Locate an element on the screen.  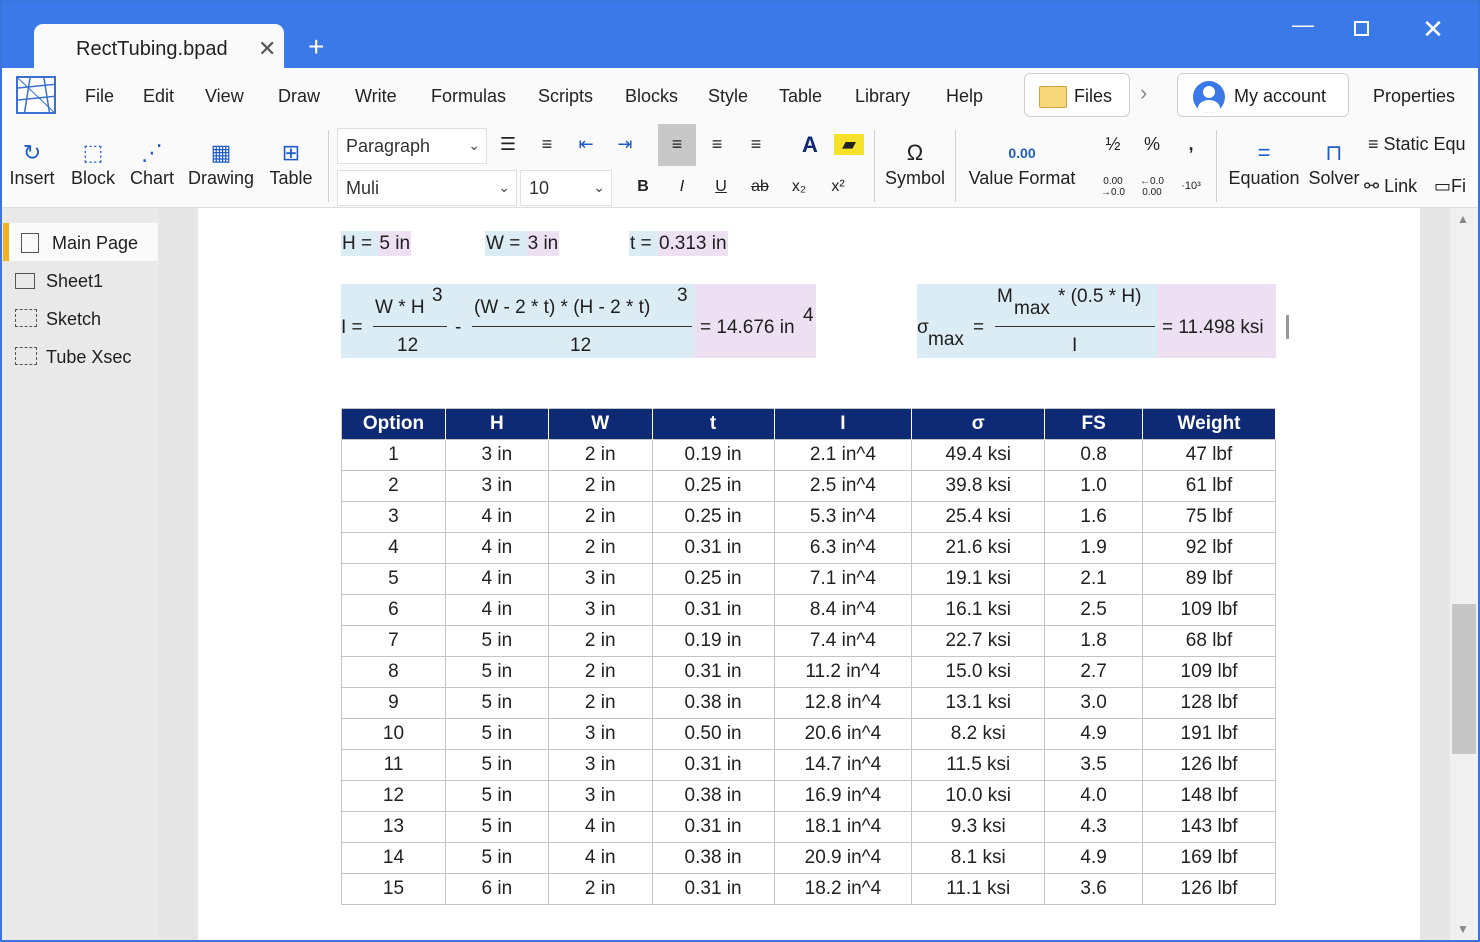
table-cell: 0.50 in is located at coordinates (713, 734).